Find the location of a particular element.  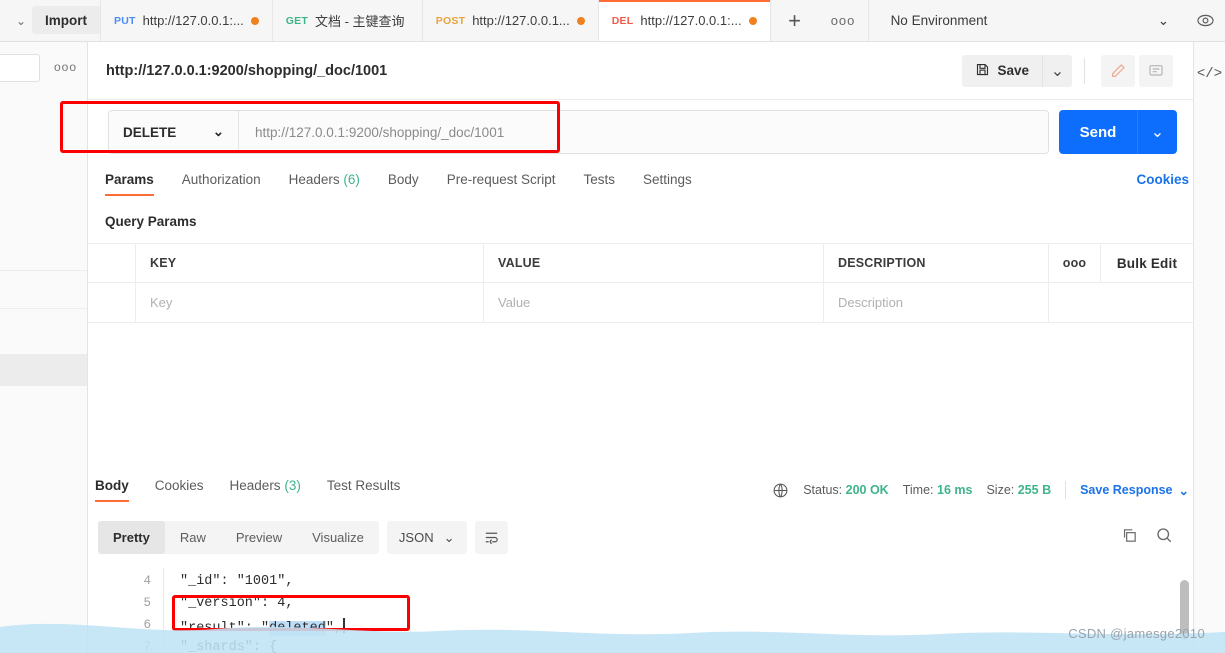

sidebar-collapse-caret: ⌄ is located at coordinates (14, 20).